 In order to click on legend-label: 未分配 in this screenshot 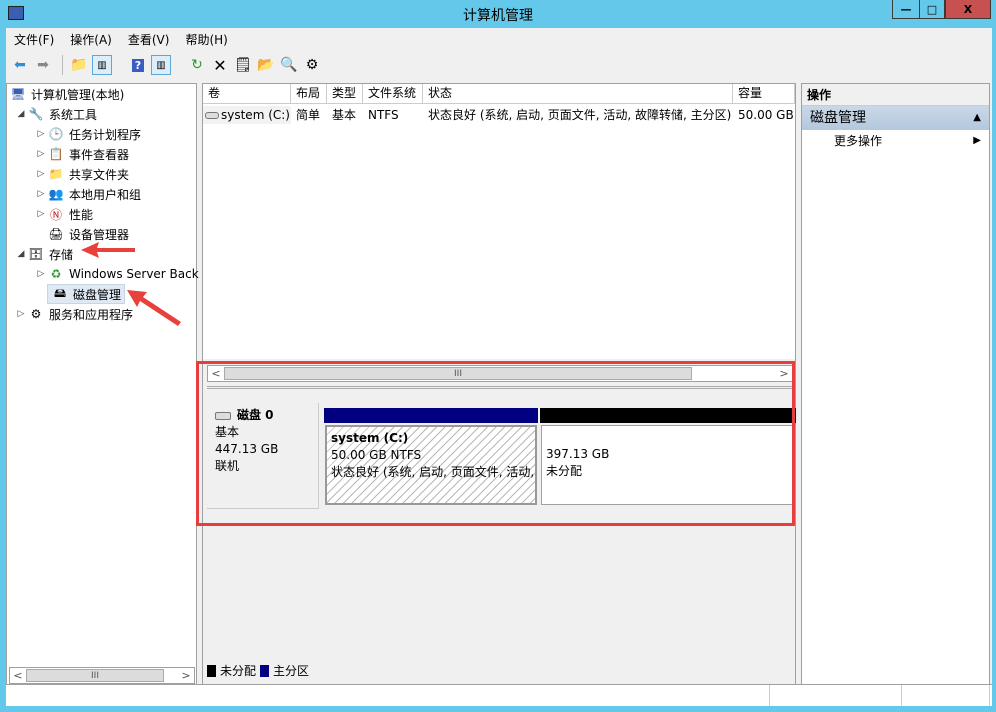, I will do `click(238, 671)`.